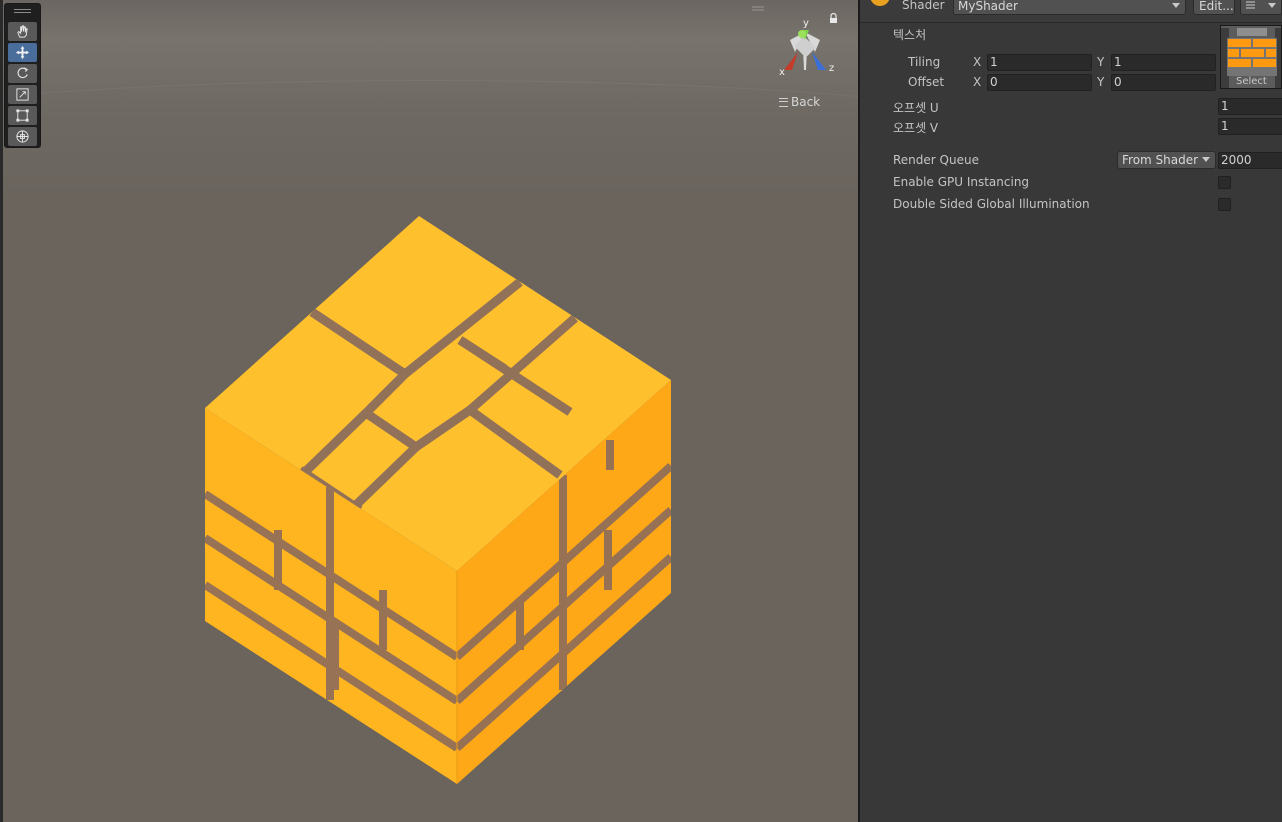 This screenshot has height=822, width=1282. I want to click on rotate-tool-button, so click(22, 73).